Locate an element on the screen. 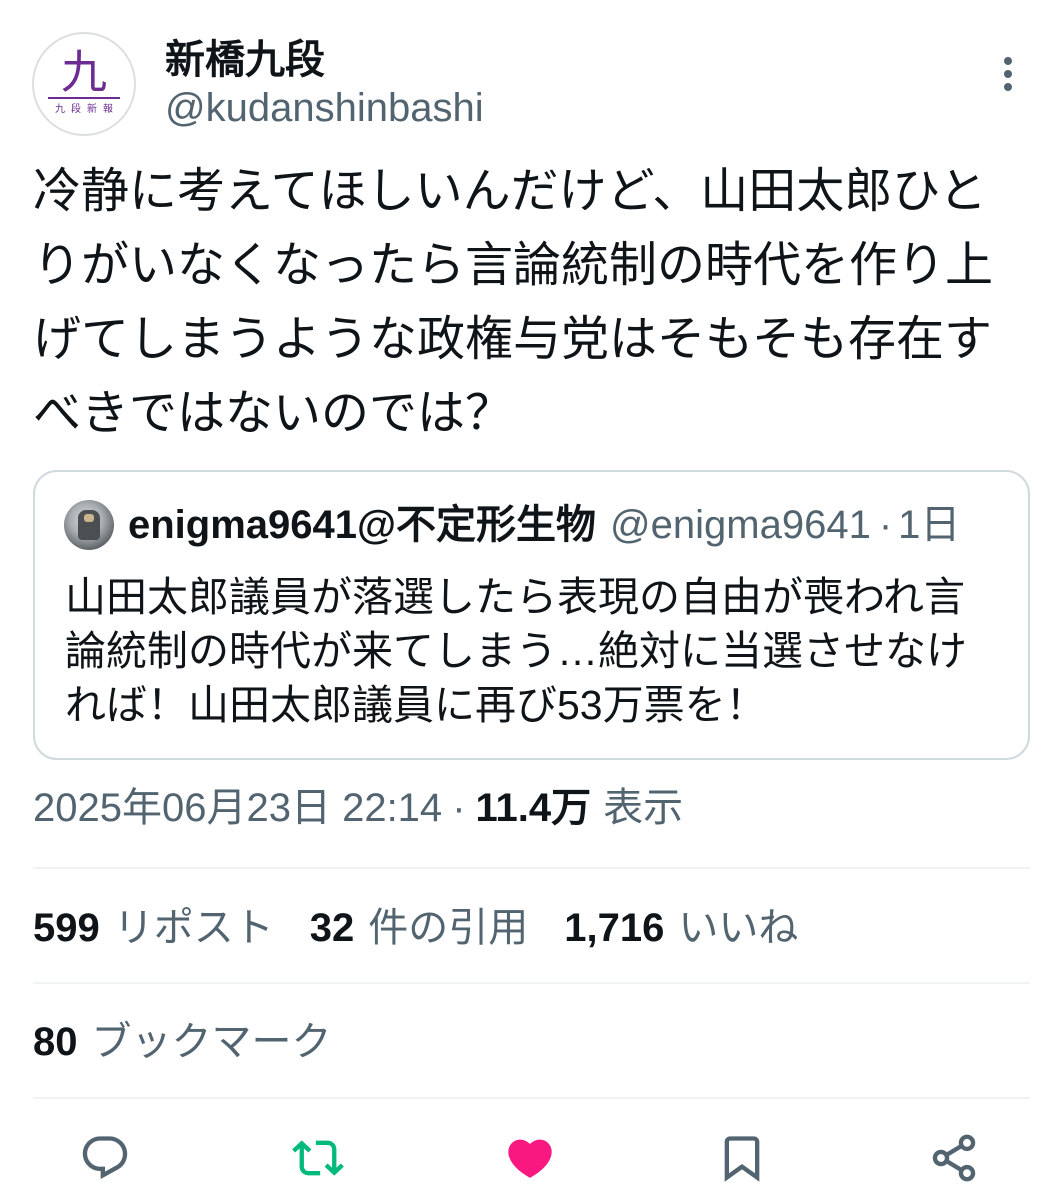 The image size is (1061, 1200). repost-count: 599 is located at coordinates (66, 928).